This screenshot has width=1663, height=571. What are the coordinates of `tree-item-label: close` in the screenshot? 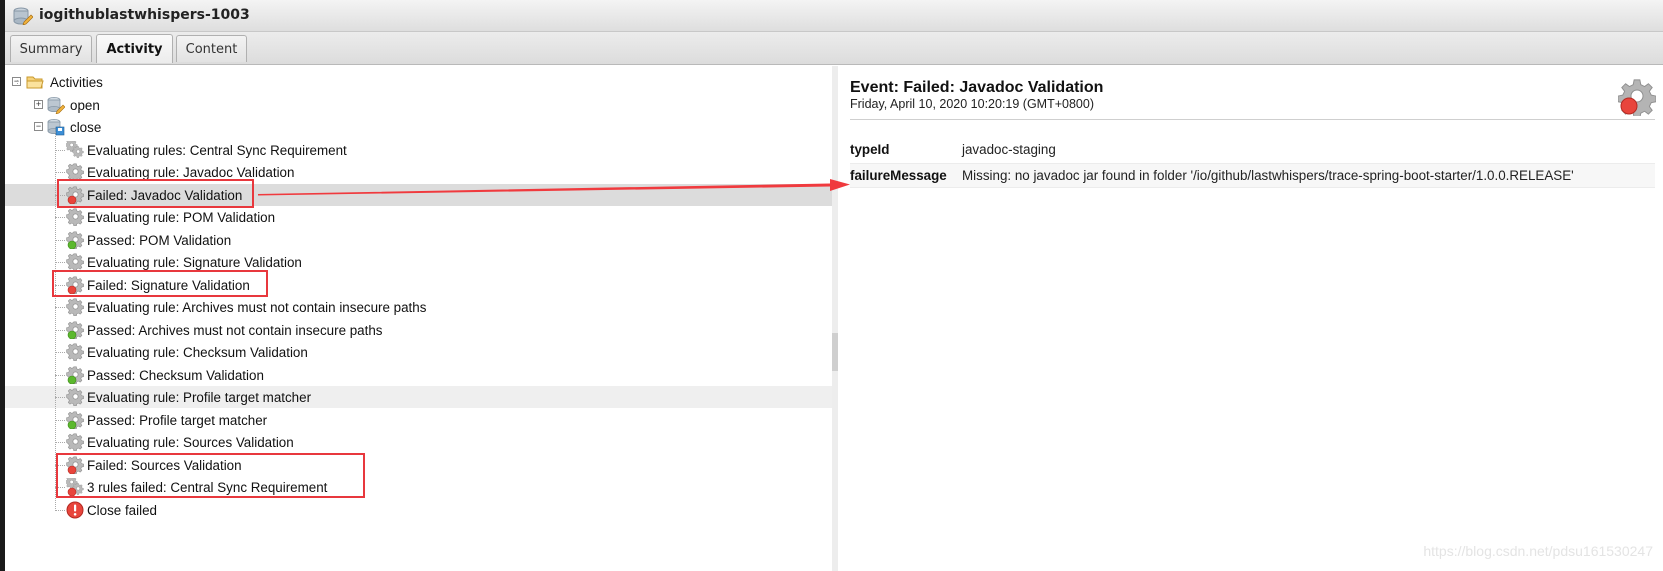 It's located at (86, 127).